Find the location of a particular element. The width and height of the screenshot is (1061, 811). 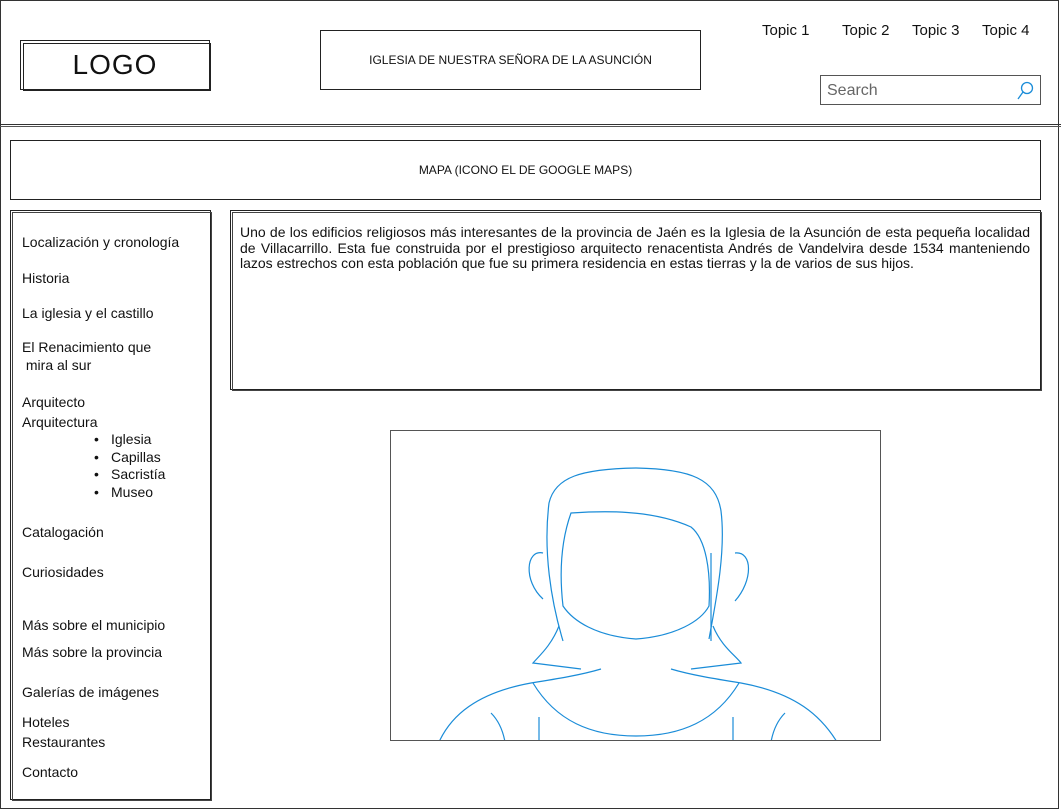

arquitectura-sublist: Iglesia Capillas Sacristía Museo is located at coordinates (130, 466).